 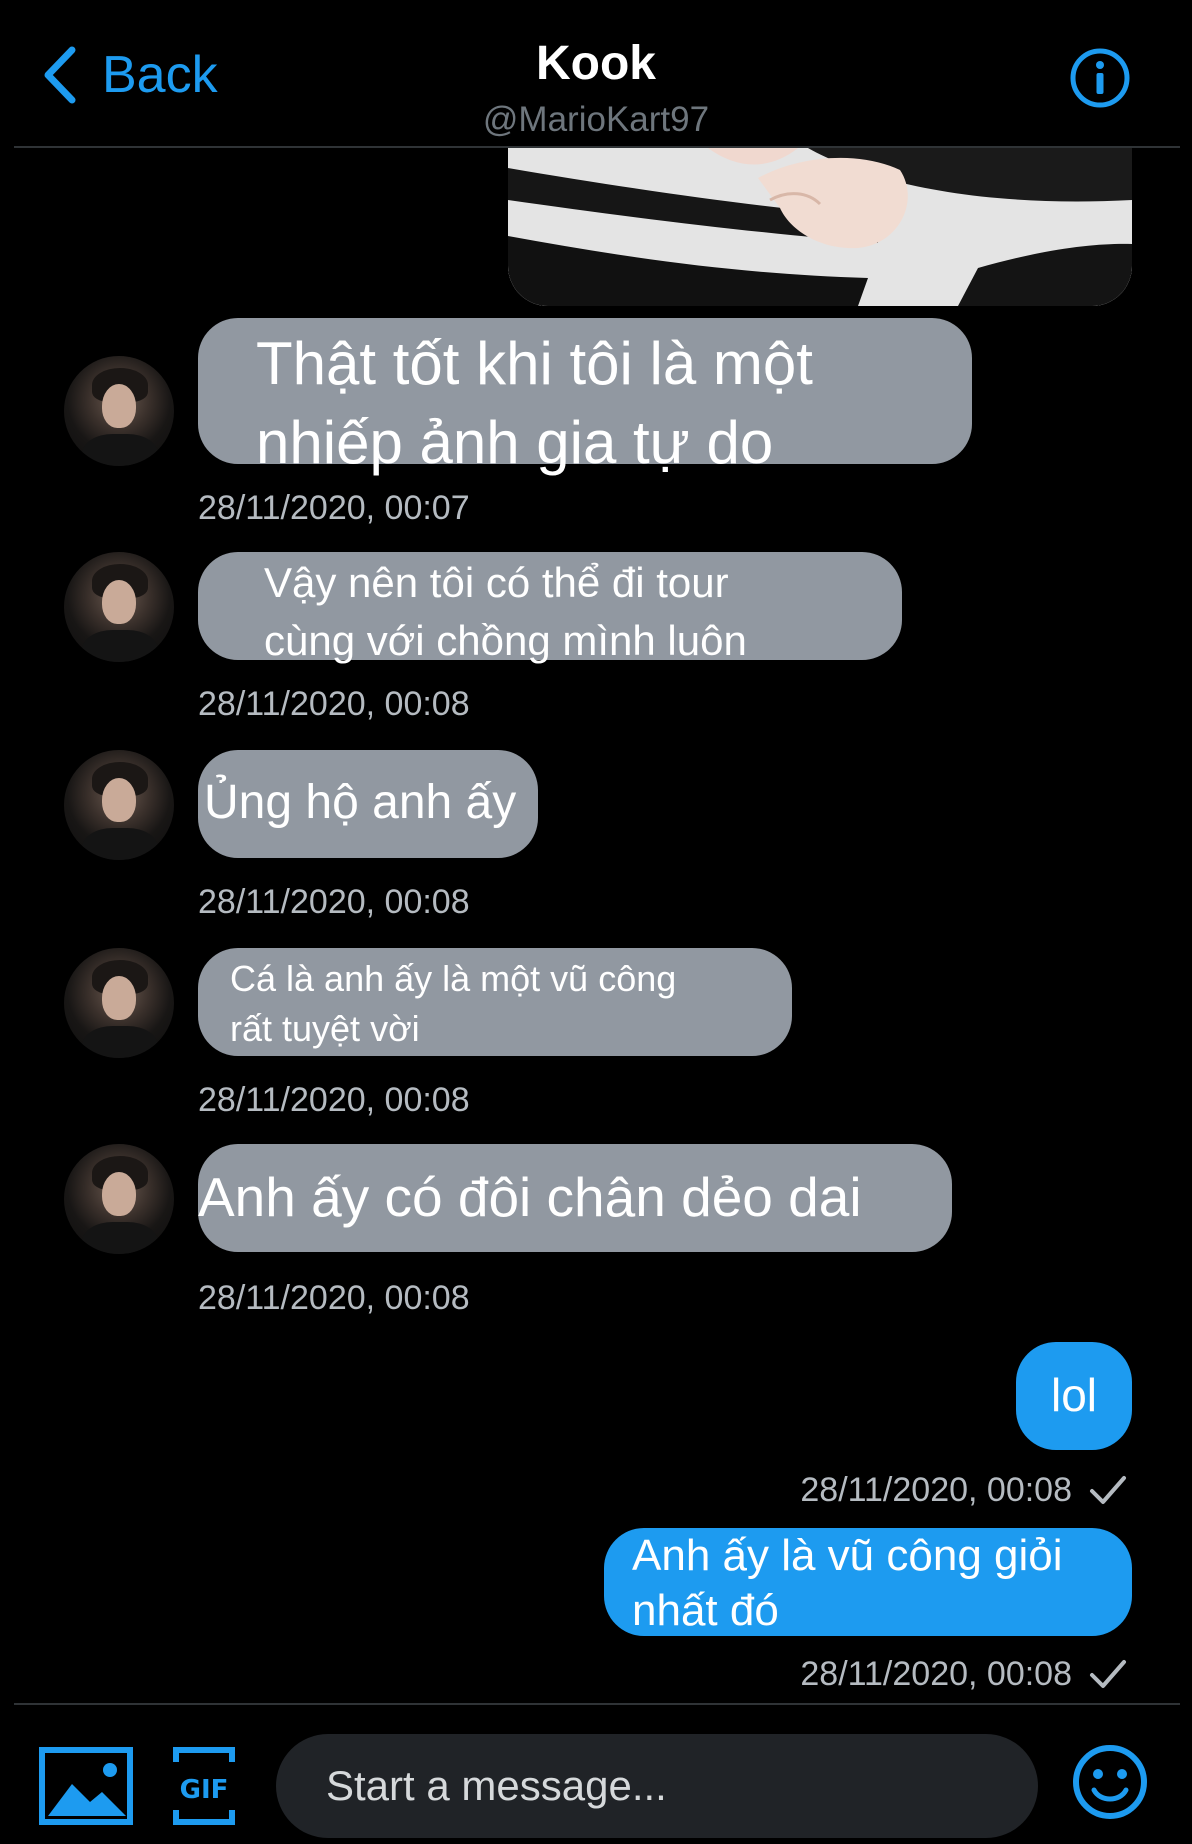 What do you see at coordinates (334, 508) in the screenshot?
I see `message-timestamp: 28/11/2020, 00:07` at bounding box center [334, 508].